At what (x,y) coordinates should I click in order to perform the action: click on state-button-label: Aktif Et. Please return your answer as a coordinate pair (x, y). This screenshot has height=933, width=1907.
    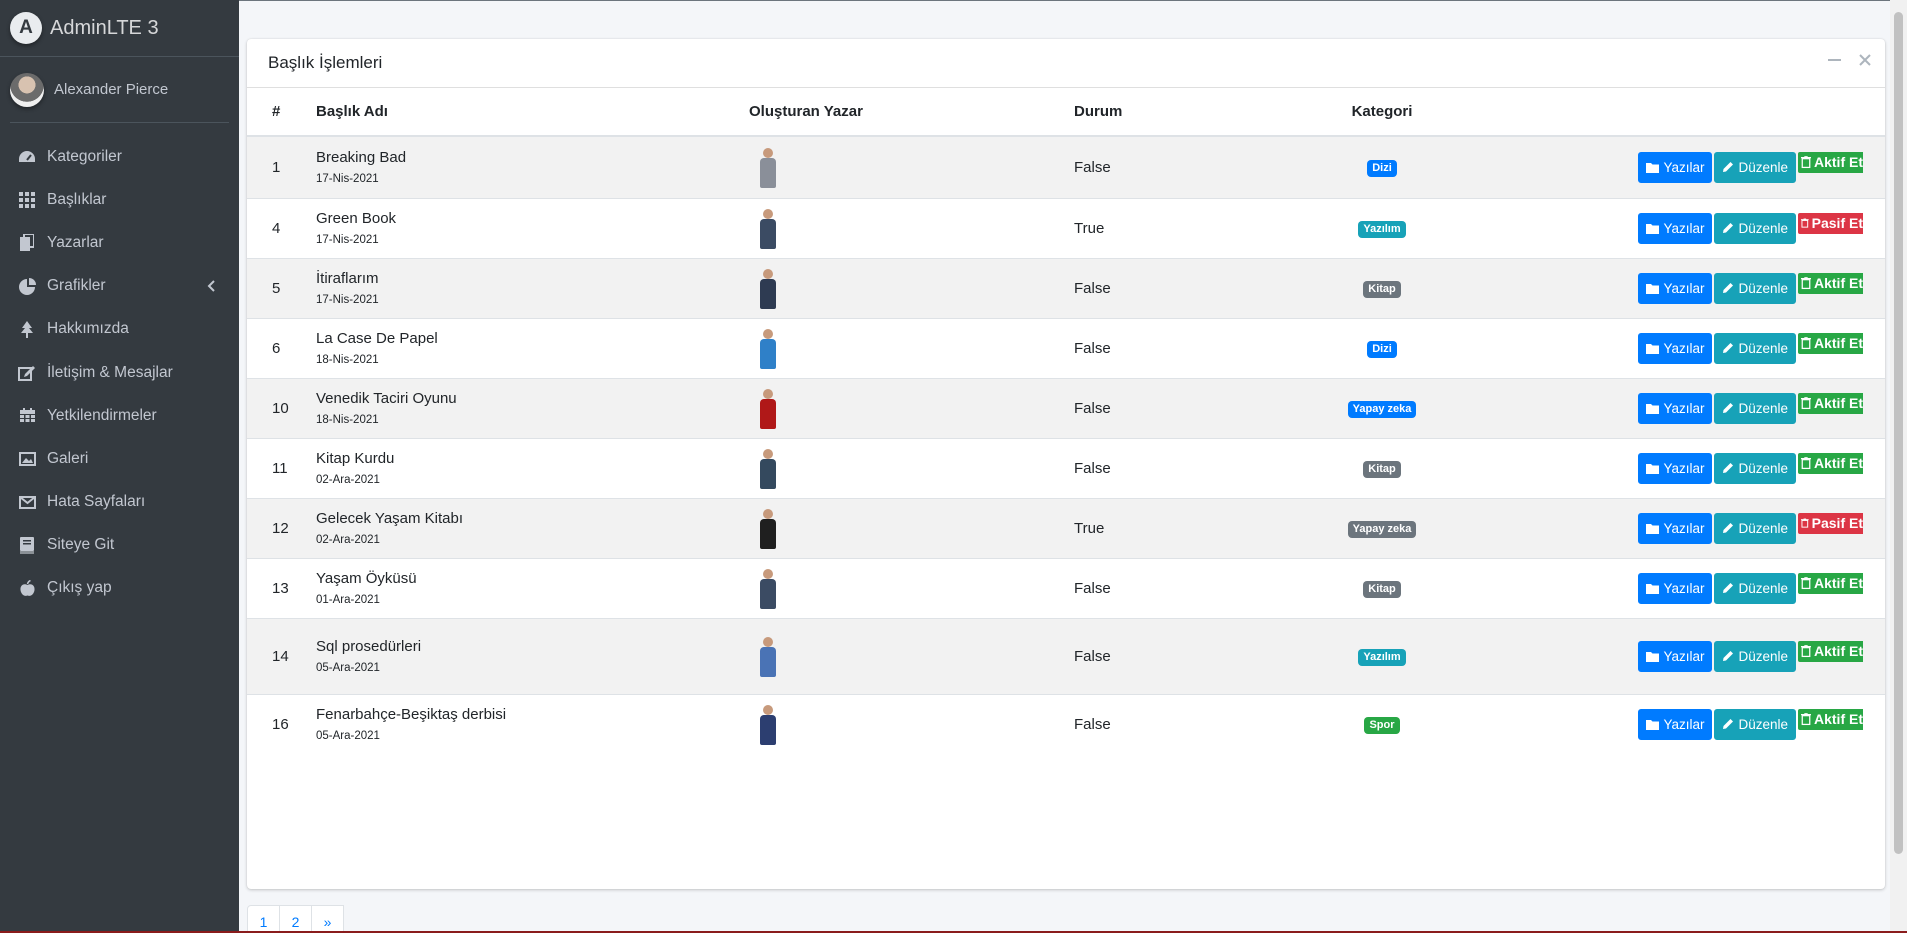
    Looking at the image, I should click on (1838, 583).